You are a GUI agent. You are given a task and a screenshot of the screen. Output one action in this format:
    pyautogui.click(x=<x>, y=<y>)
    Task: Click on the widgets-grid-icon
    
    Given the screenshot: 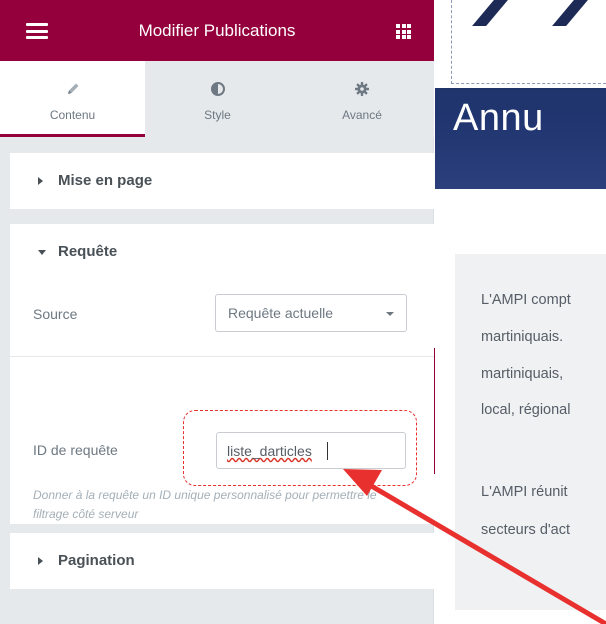 What is the action you would take?
    pyautogui.click(x=403, y=31)
    